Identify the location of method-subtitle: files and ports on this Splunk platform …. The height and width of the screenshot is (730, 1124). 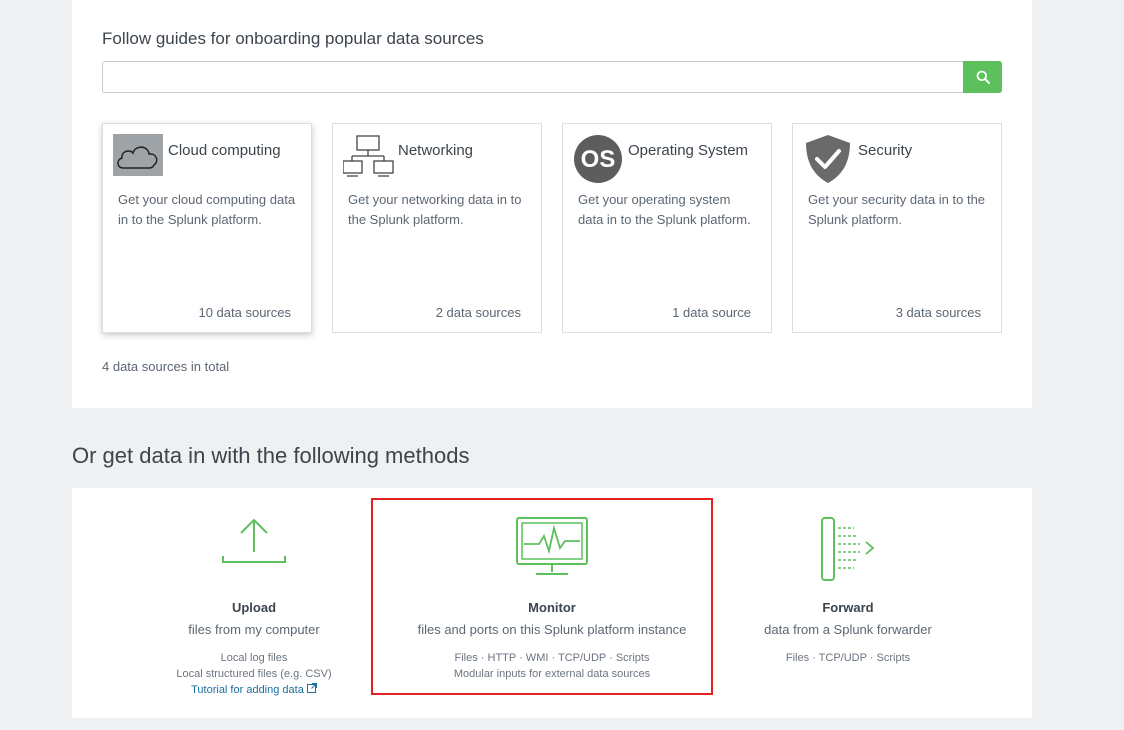
(552, 629).